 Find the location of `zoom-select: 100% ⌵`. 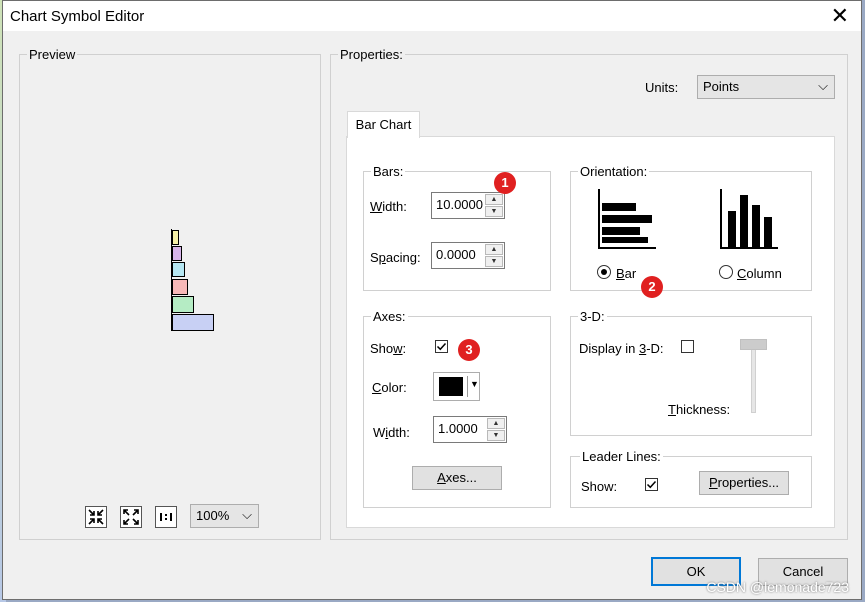

zoom-select: 100% ⌵ is located at coordinates (224, 516).